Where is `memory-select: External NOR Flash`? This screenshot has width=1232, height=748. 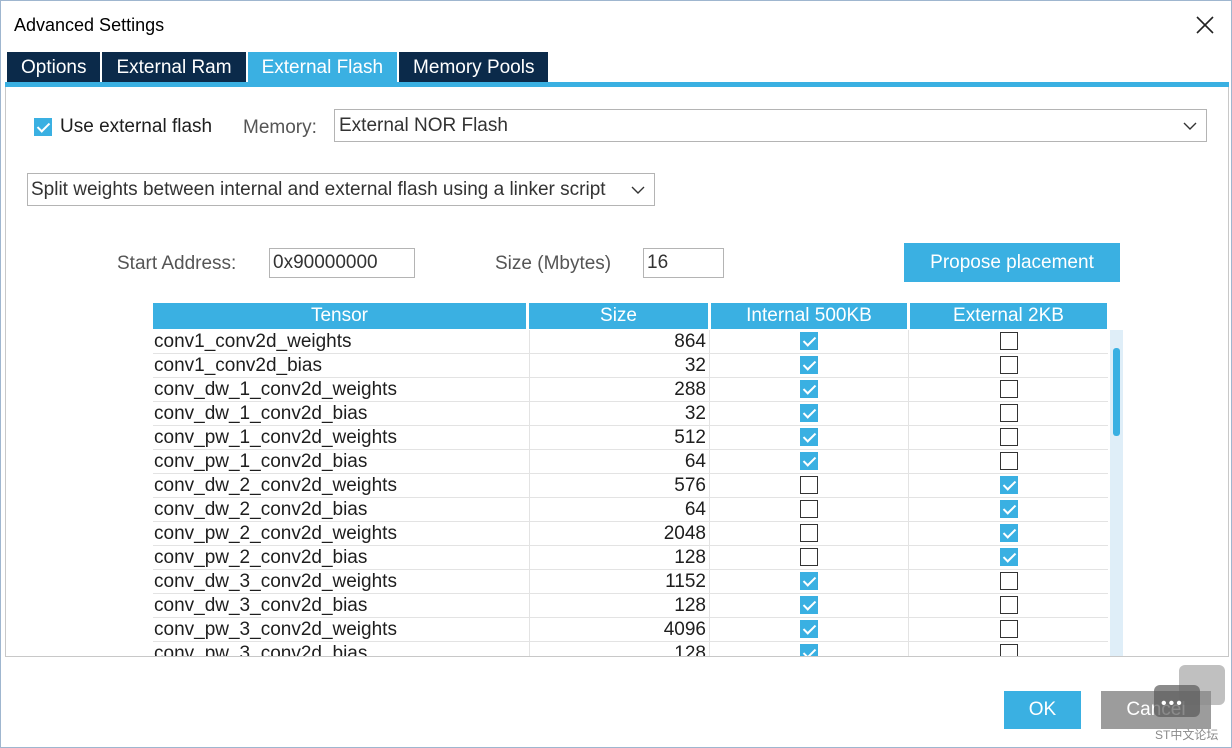
memory-select: External NOR Flash is located at coordinates (770, 125).